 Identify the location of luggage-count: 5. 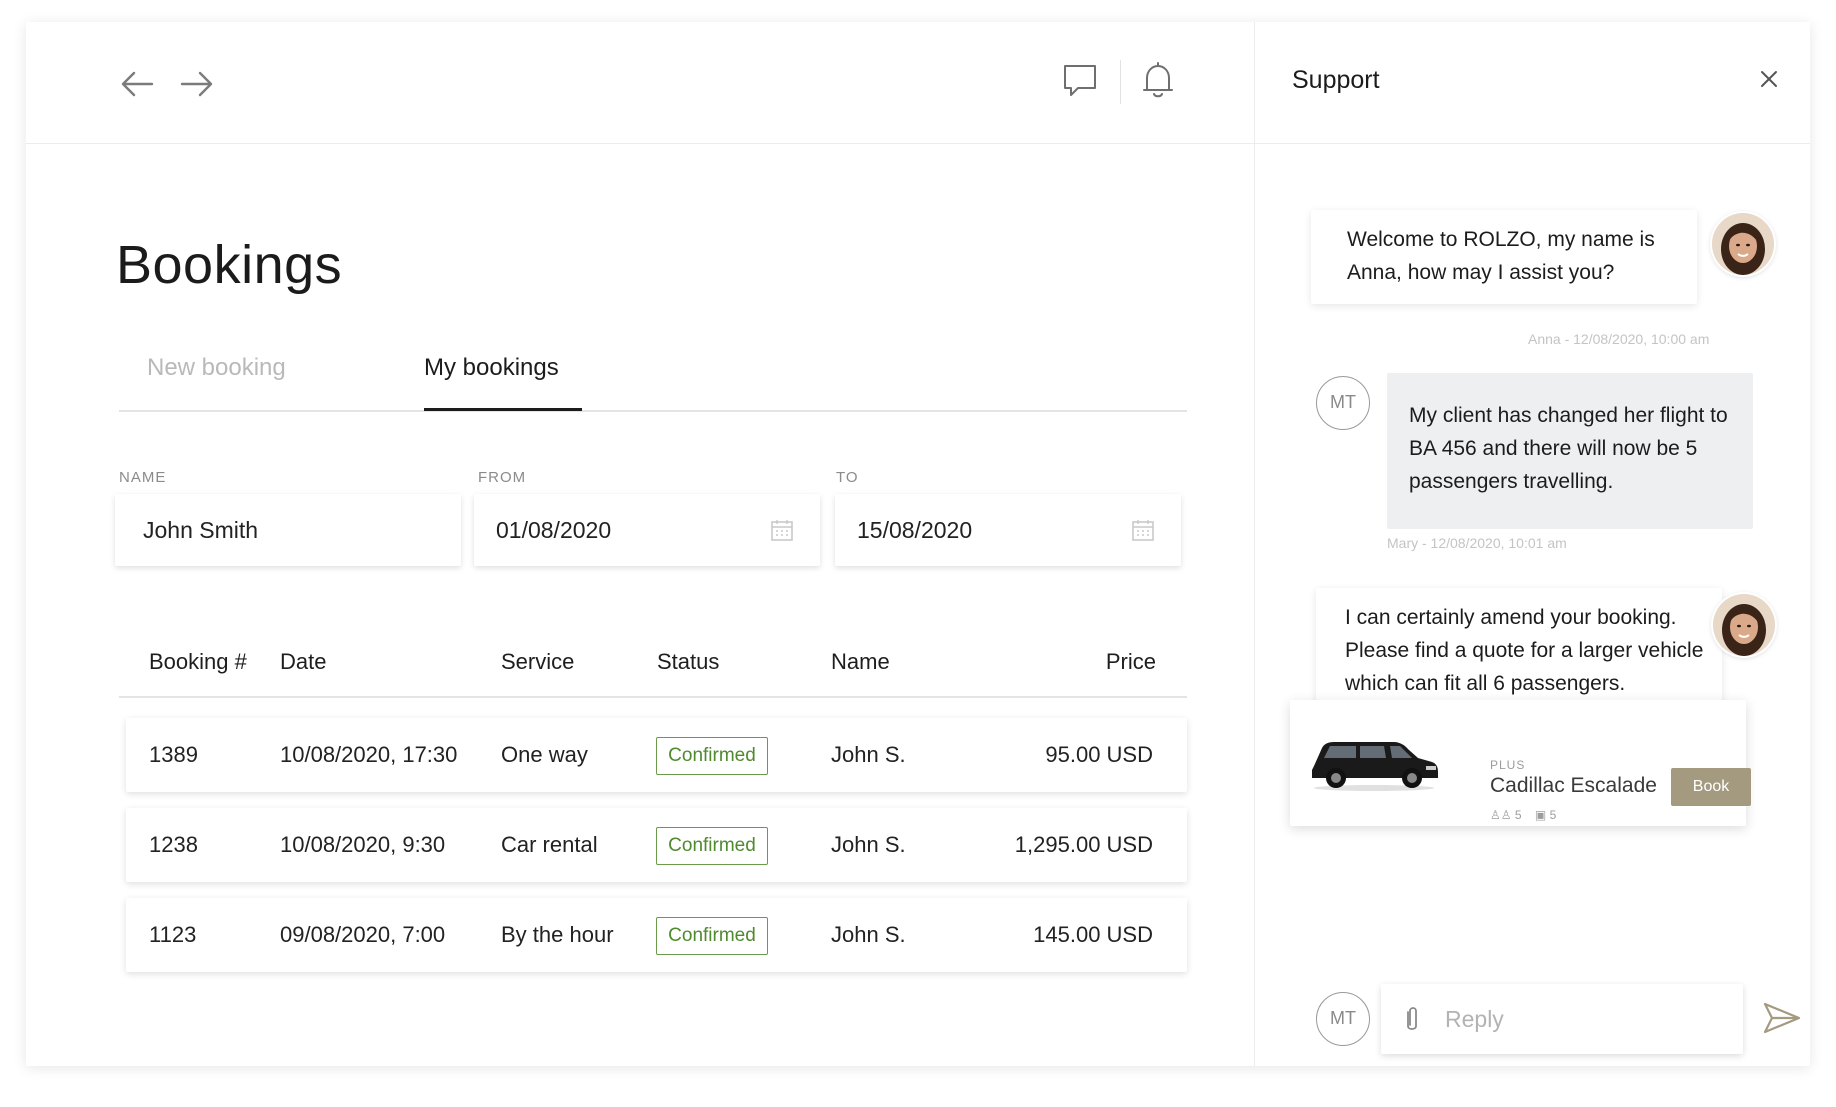
(1553, 815).